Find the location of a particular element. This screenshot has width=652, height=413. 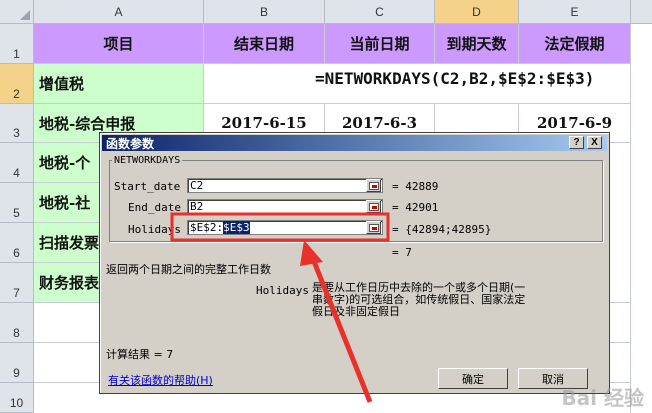

highlight-box is located at coordinates (280, 227).